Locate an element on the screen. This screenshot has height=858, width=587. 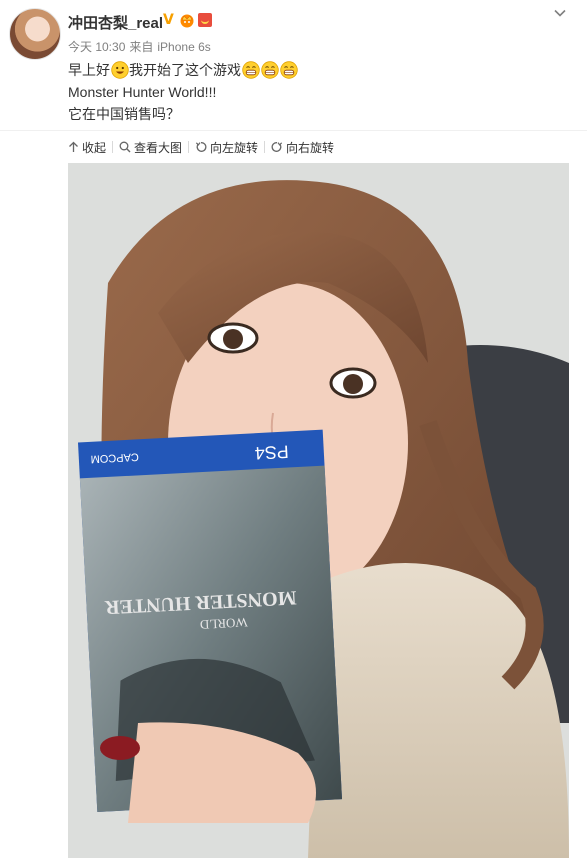
red-envelope-badge-icon is located at coordinates (205, 20).